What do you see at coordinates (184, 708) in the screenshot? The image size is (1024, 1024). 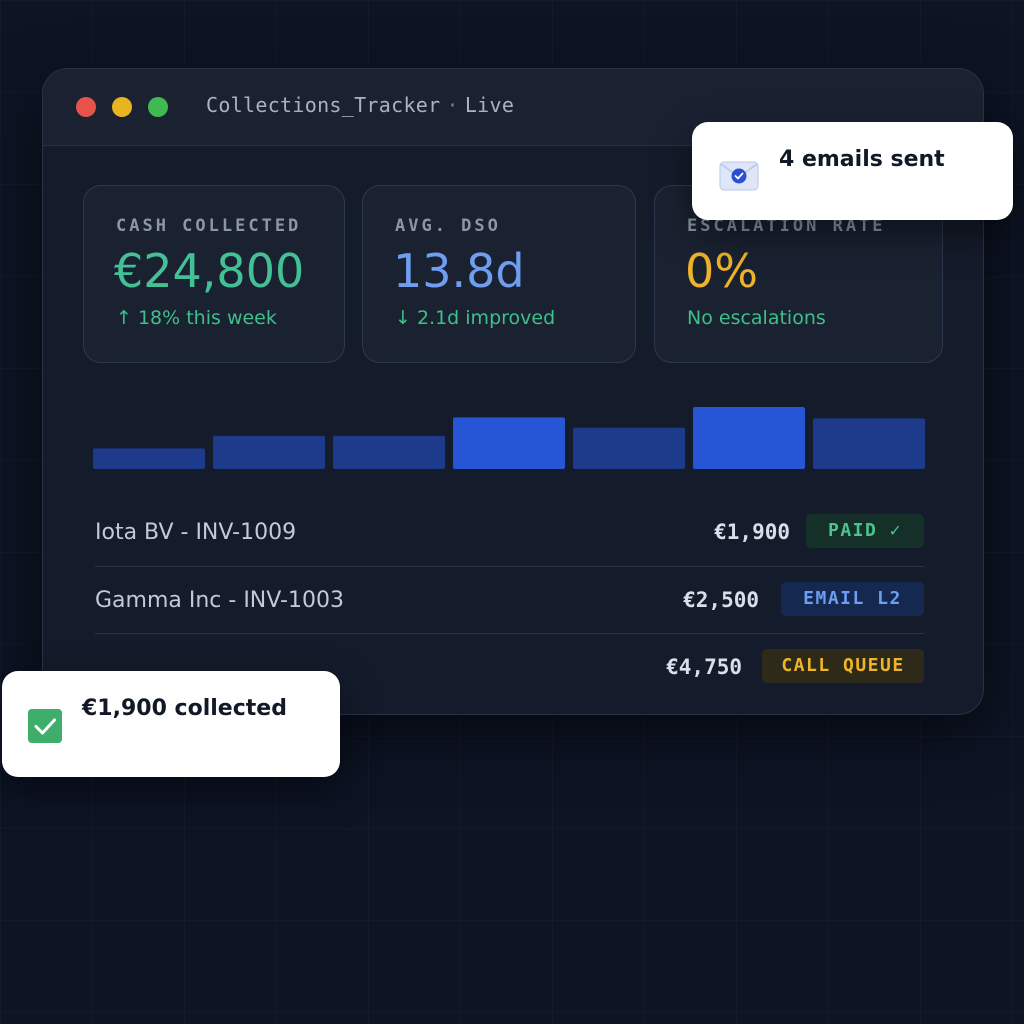 I see `toast-message: €1,900 collected` at bounding box center [184, 708].